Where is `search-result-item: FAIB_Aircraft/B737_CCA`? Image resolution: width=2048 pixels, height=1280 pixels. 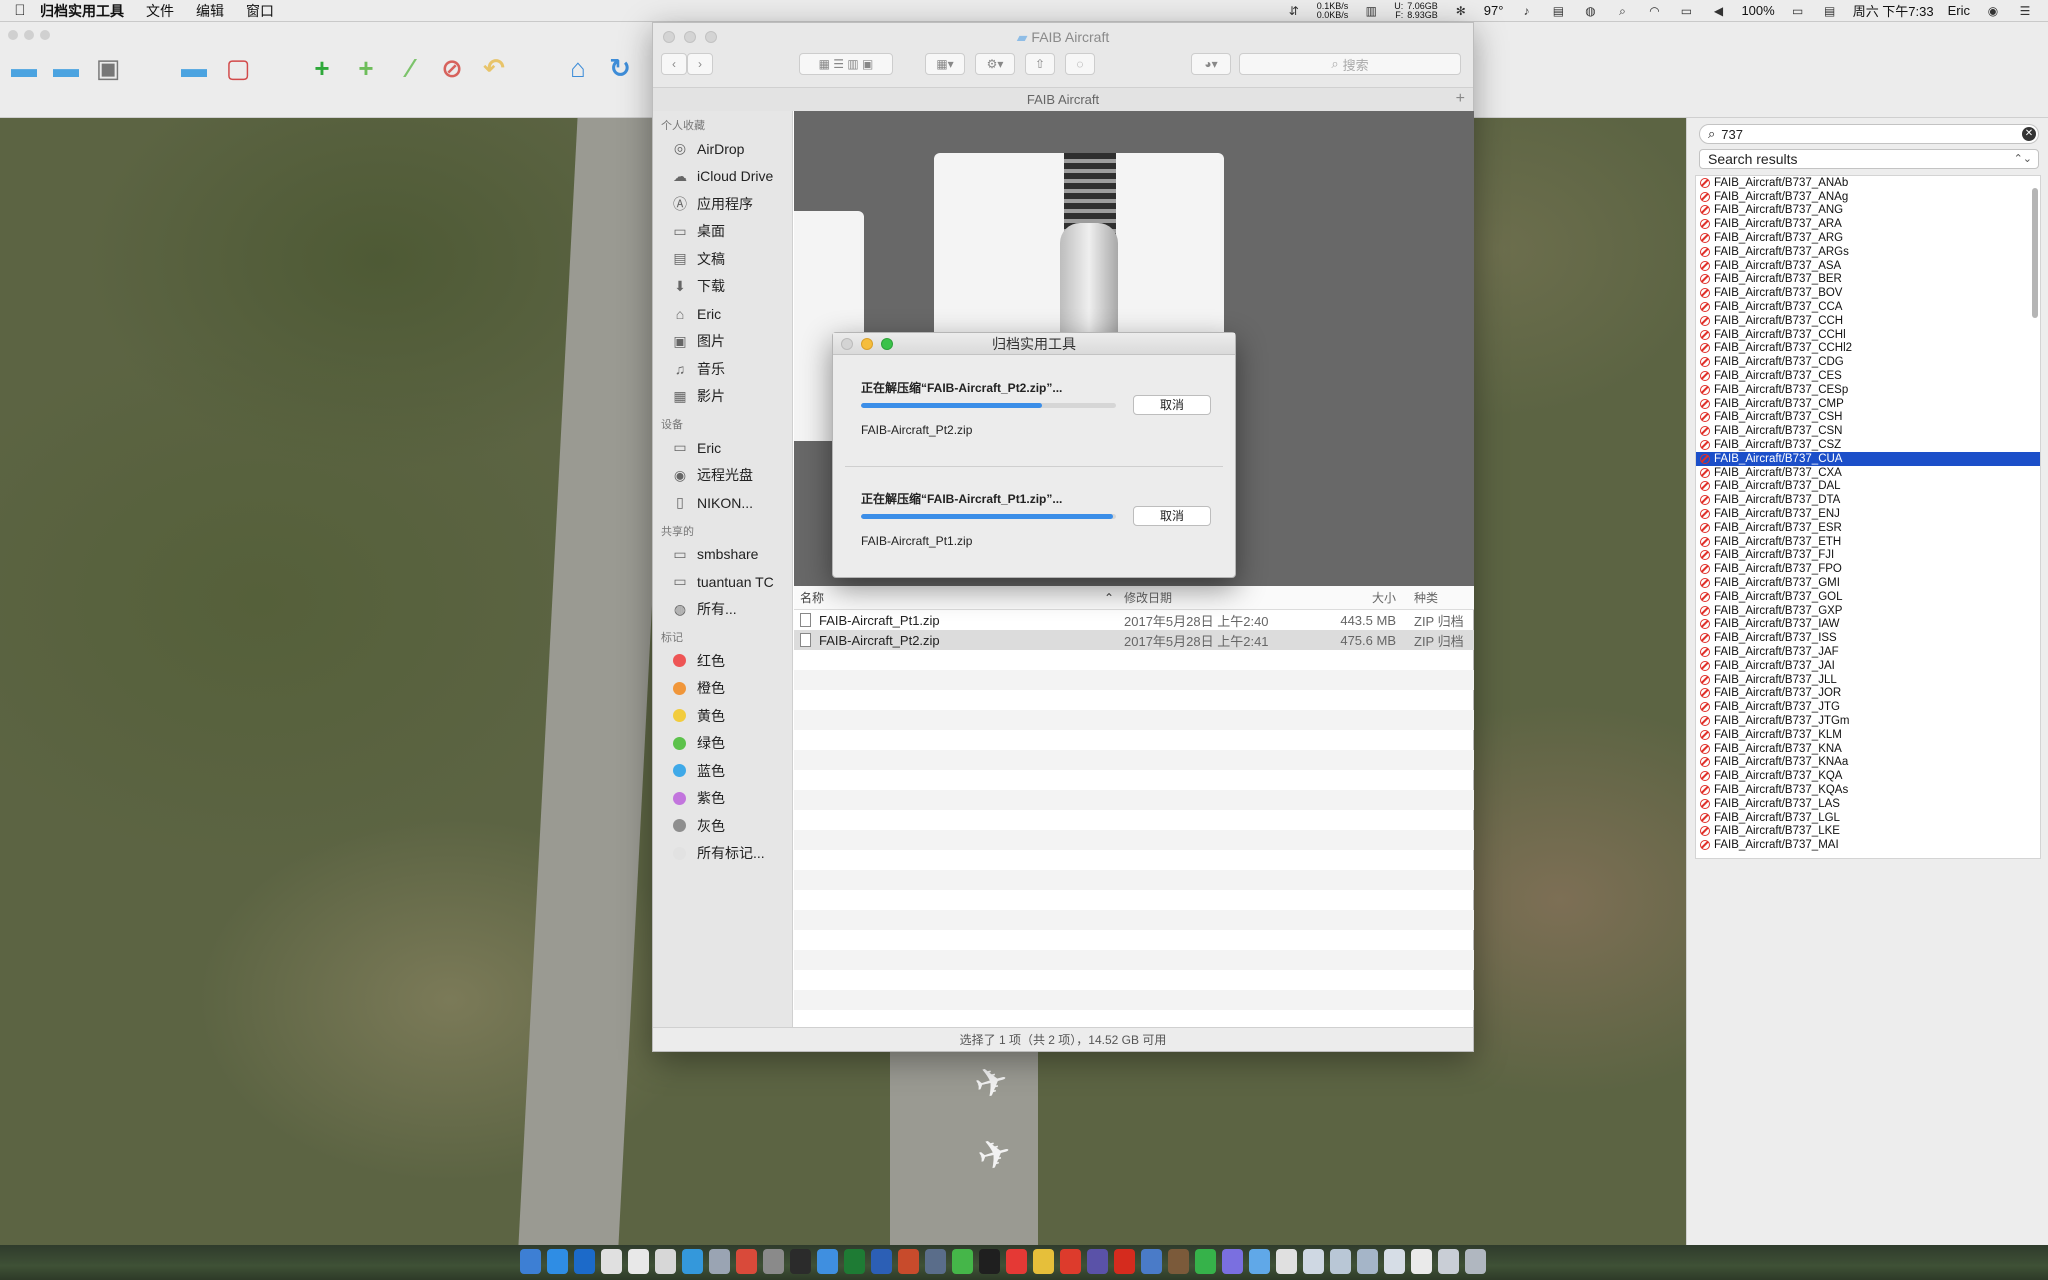 search-result-item: FAIB_Aircraft/B737_CCA is located at coordinates (1868, 307).